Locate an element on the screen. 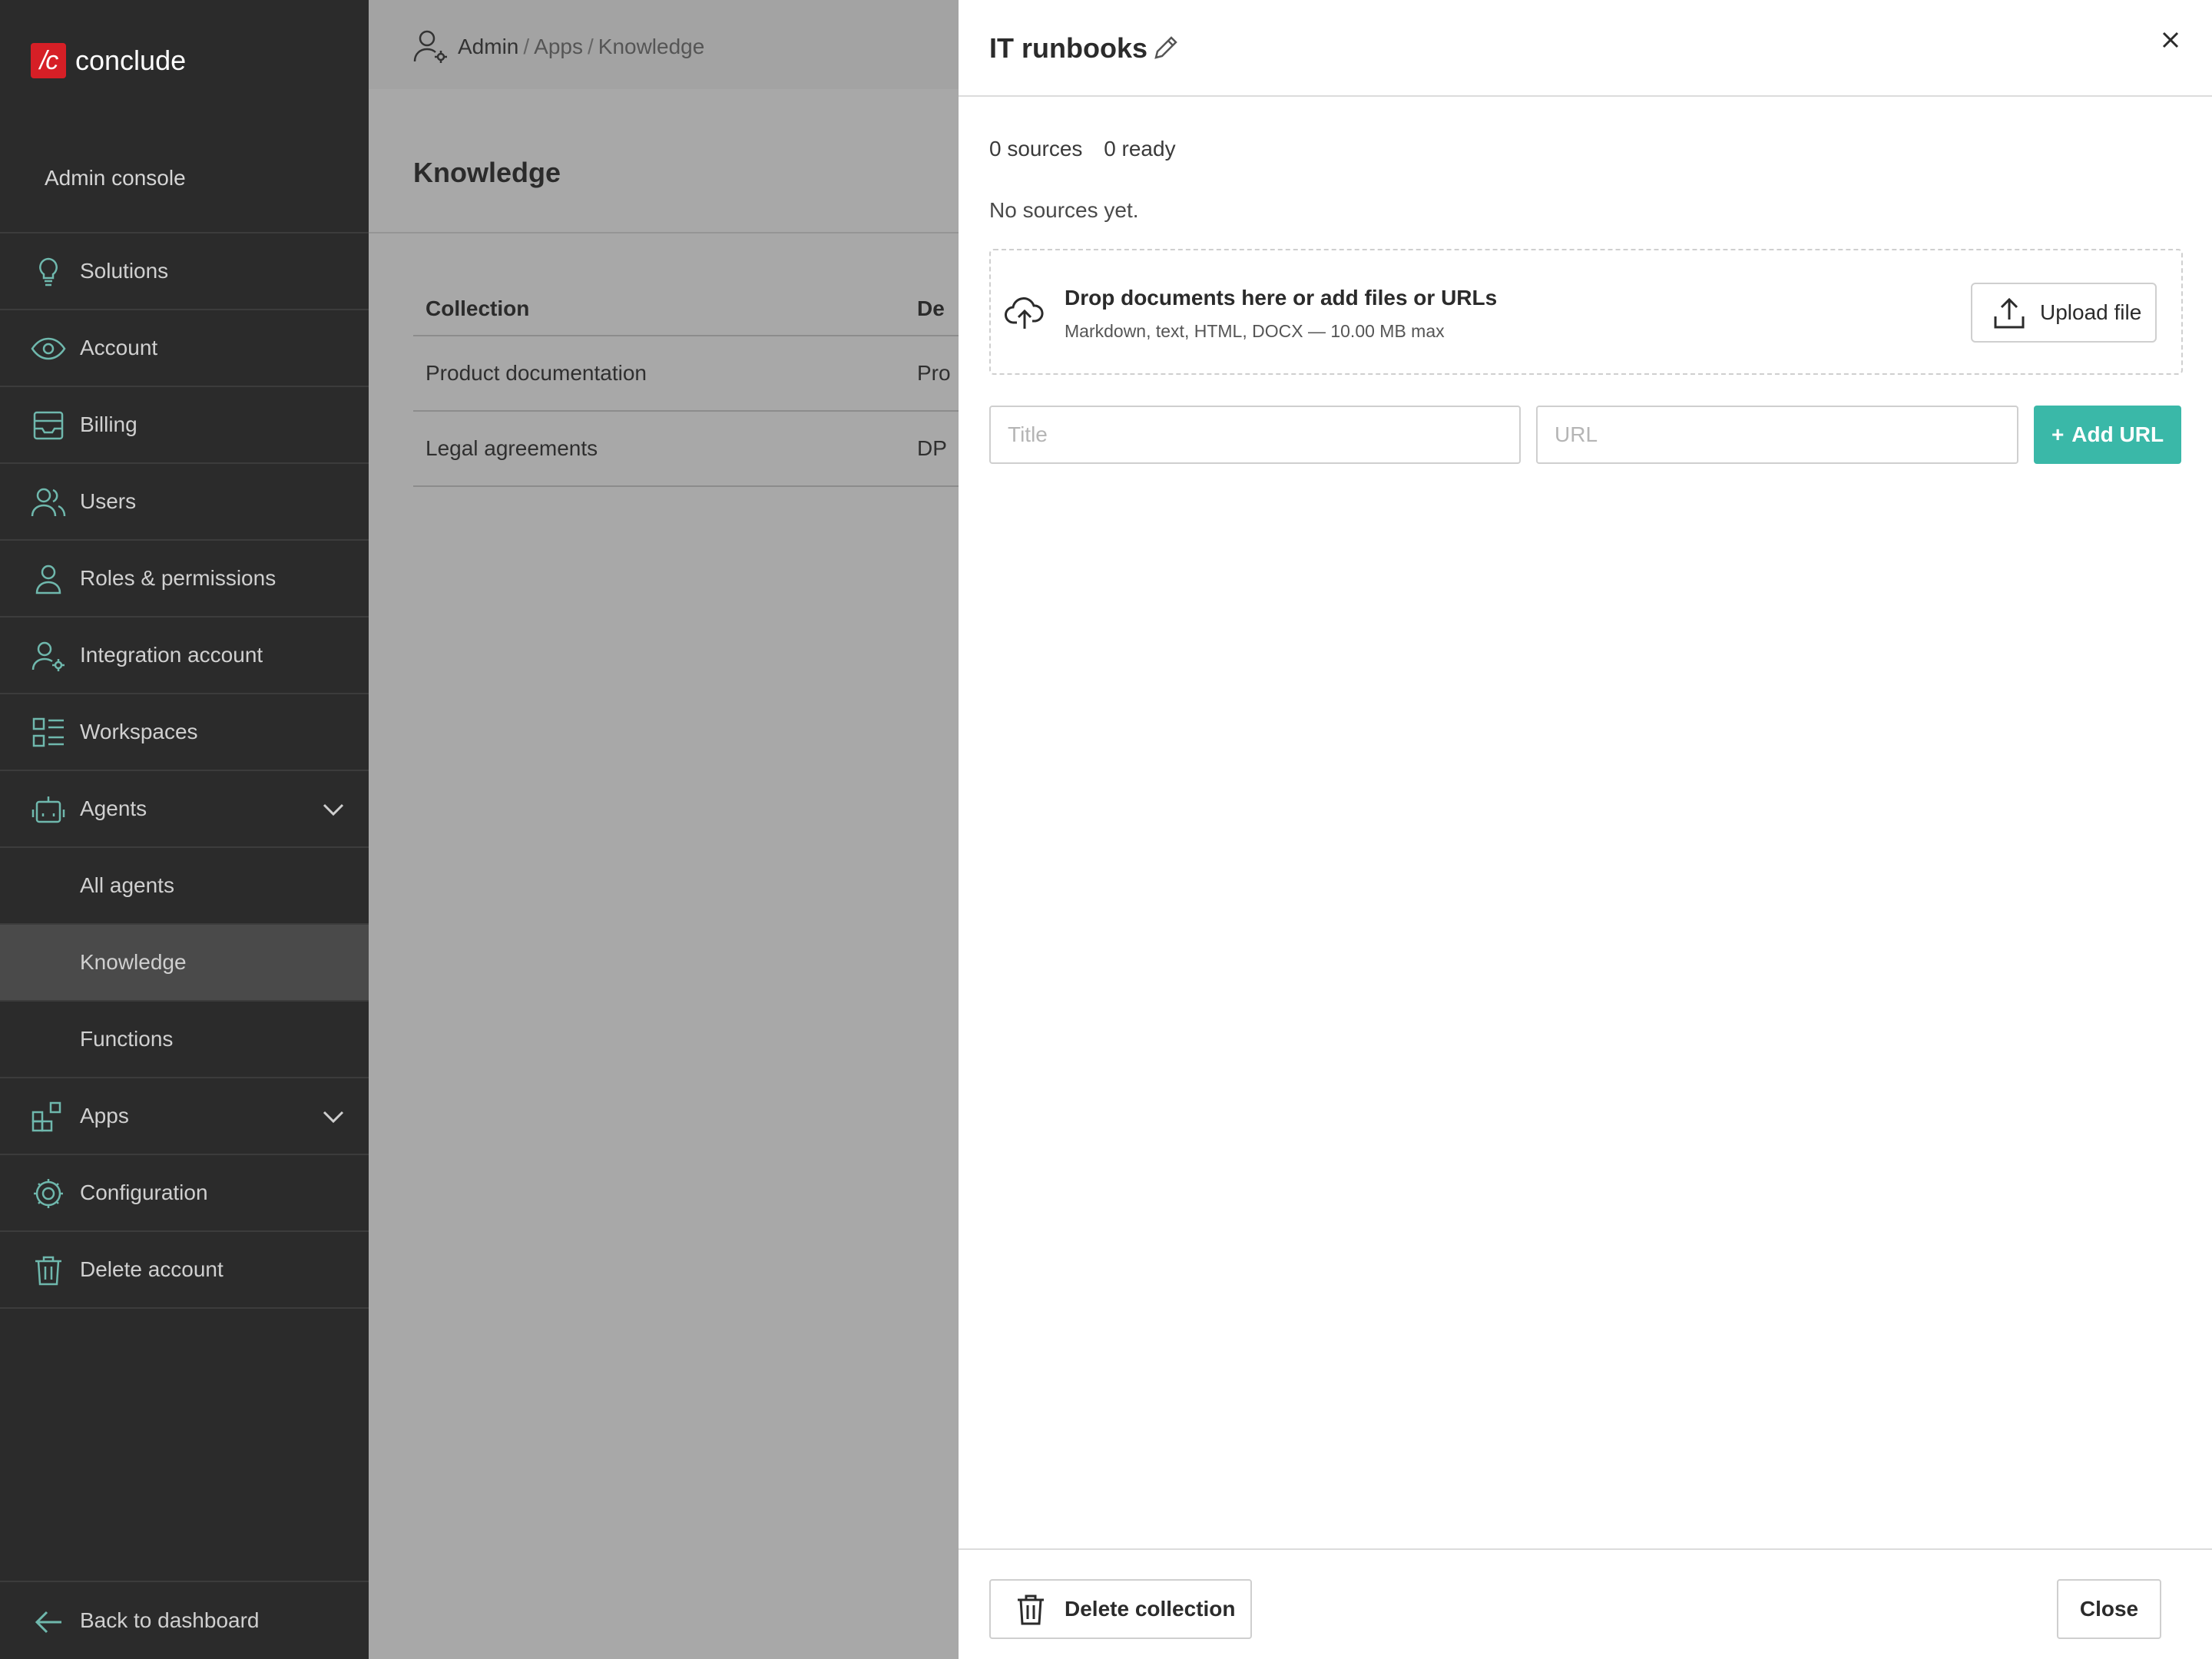 This screenshot has height=1659, width=2212. sidebar-item-label: Users is located at coordinates (108, 501).